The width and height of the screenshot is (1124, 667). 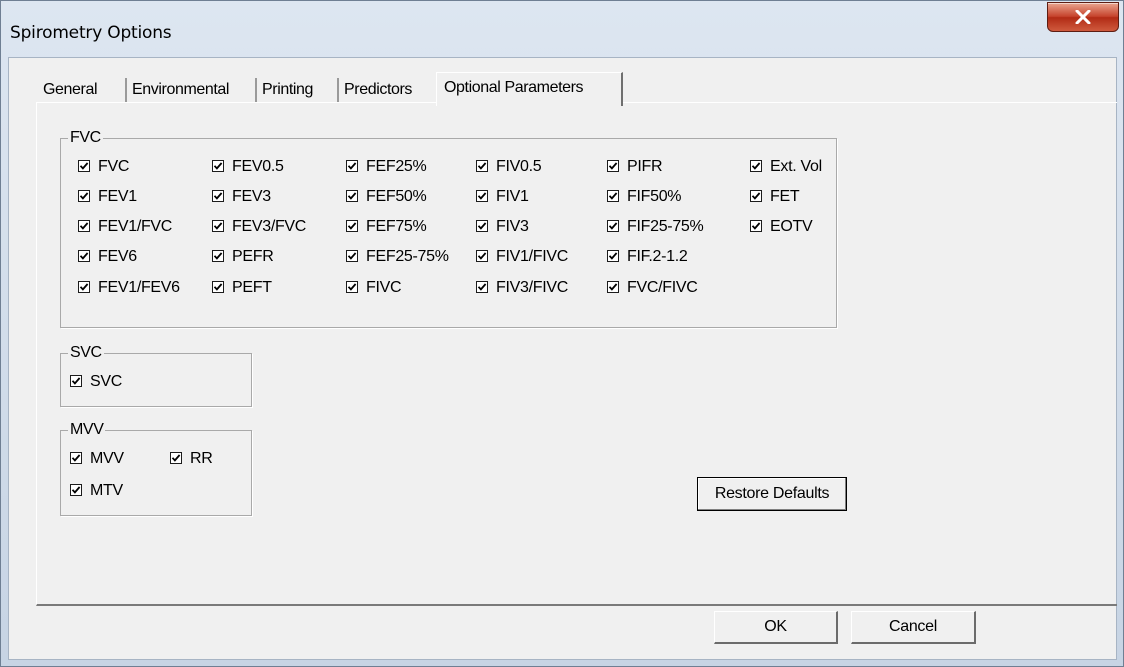 I want to click on close-button, so click(x=1083, y=17).